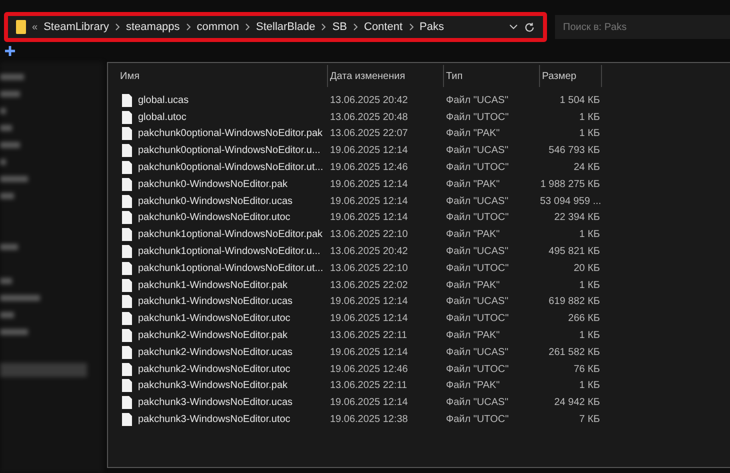 This screenshot has width=730, height=473. What do you see at coordinates (215, 201) in the screenshot?
I see `file-name: pakchunk0-WindowsNoEditor.ucas` at bounding box center [215, 201].